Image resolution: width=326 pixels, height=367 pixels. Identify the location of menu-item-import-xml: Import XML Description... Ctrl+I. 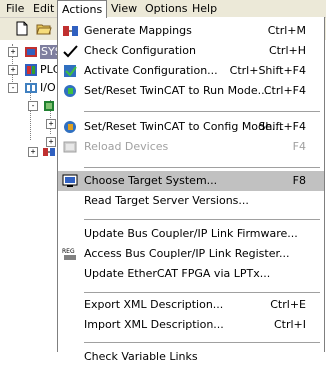
(191, 325).